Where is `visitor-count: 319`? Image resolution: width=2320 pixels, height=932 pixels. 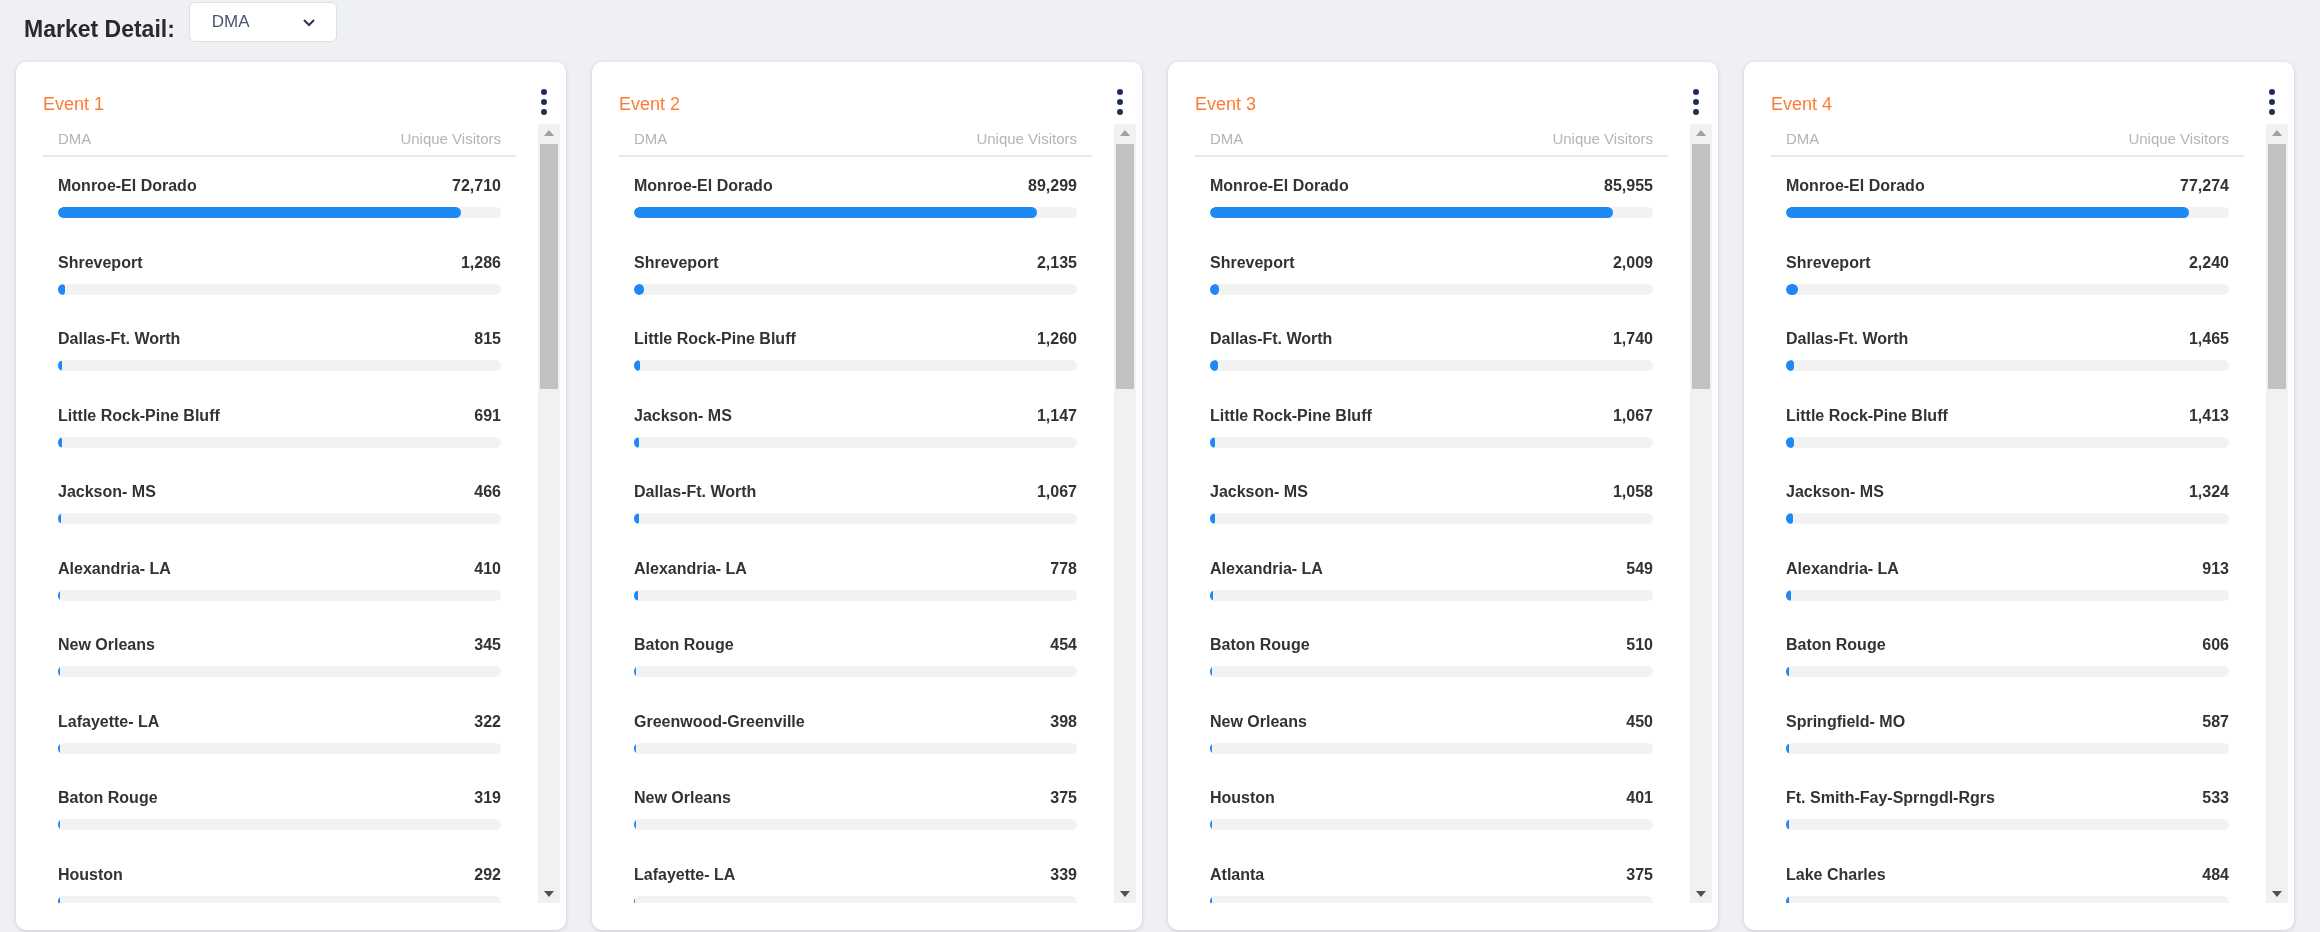 visitor-count: 319 is located at coordinates (487, 798).